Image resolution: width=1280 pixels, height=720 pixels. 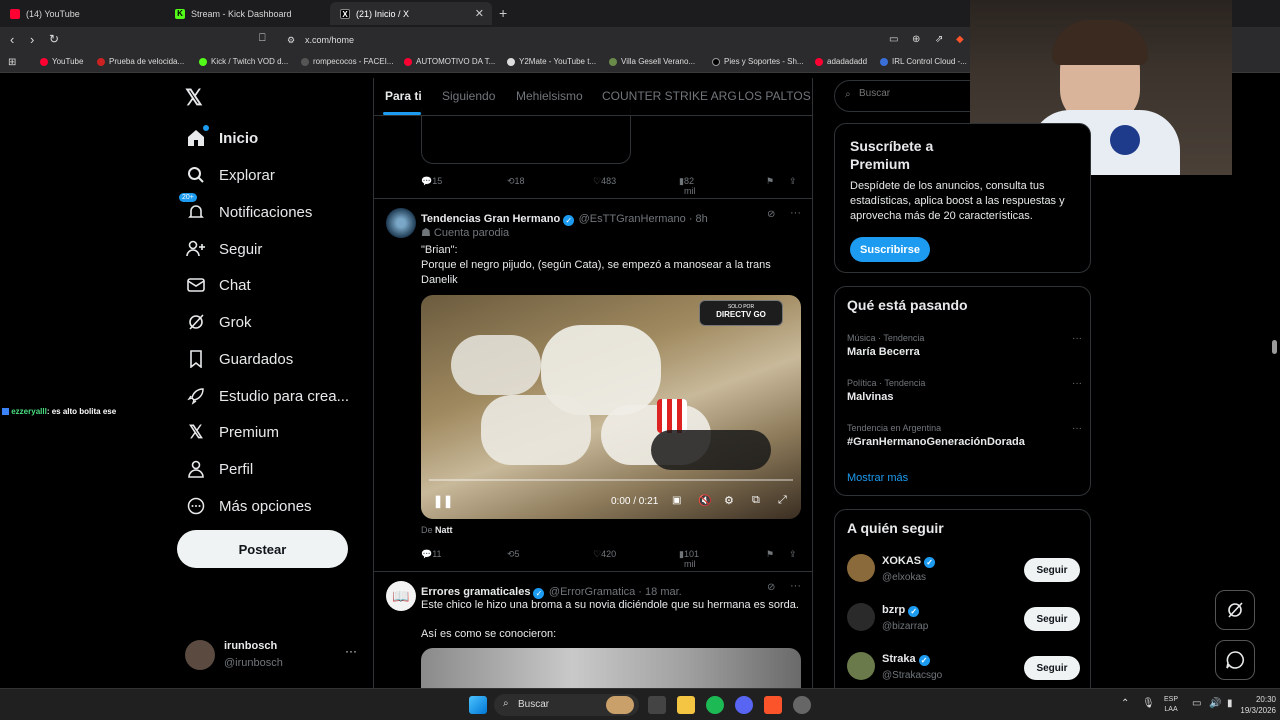 I want to click on nav-notificaciones: 20+ Notificaciones, so click(x=245, y=210).